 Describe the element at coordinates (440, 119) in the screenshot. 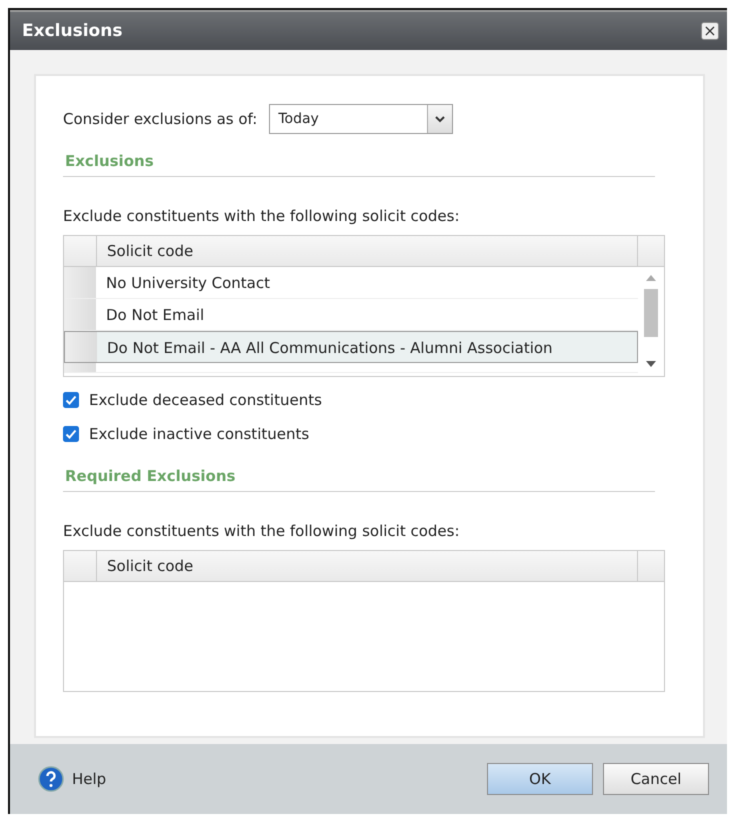

I see `chevron-down-icon` at that location.